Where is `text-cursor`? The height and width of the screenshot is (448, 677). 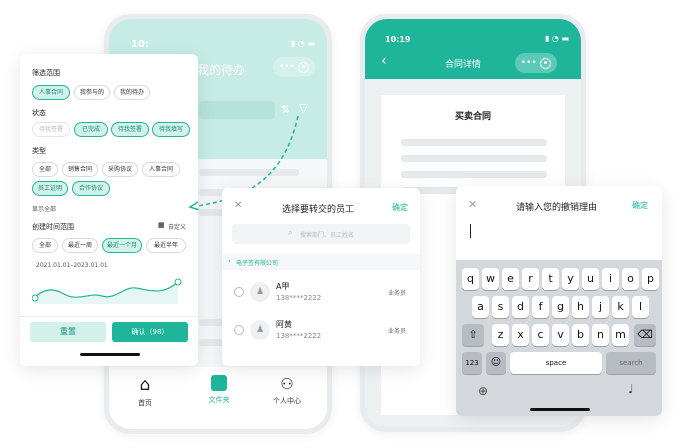 text-cursor is located at coordinates (470, 231).